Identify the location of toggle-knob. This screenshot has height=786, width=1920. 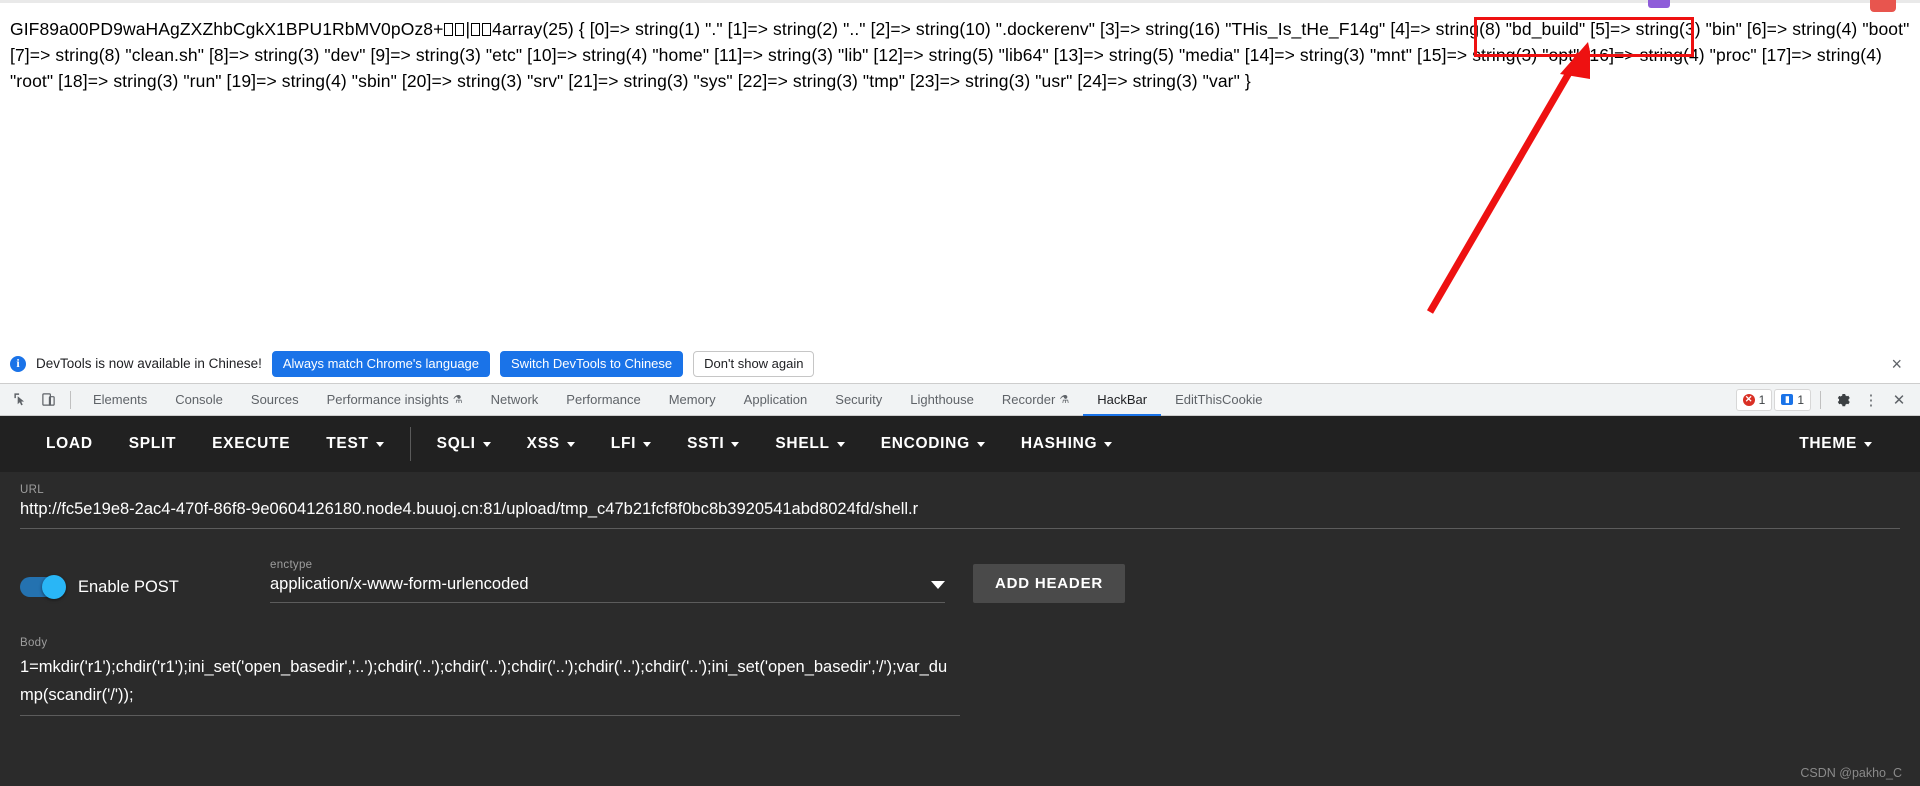
(54, 587).